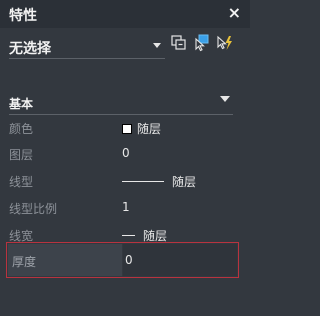 The height and width of the screenshot is (316, 320). I want to click on linetype-value-text: 随层, so click(184, 182).